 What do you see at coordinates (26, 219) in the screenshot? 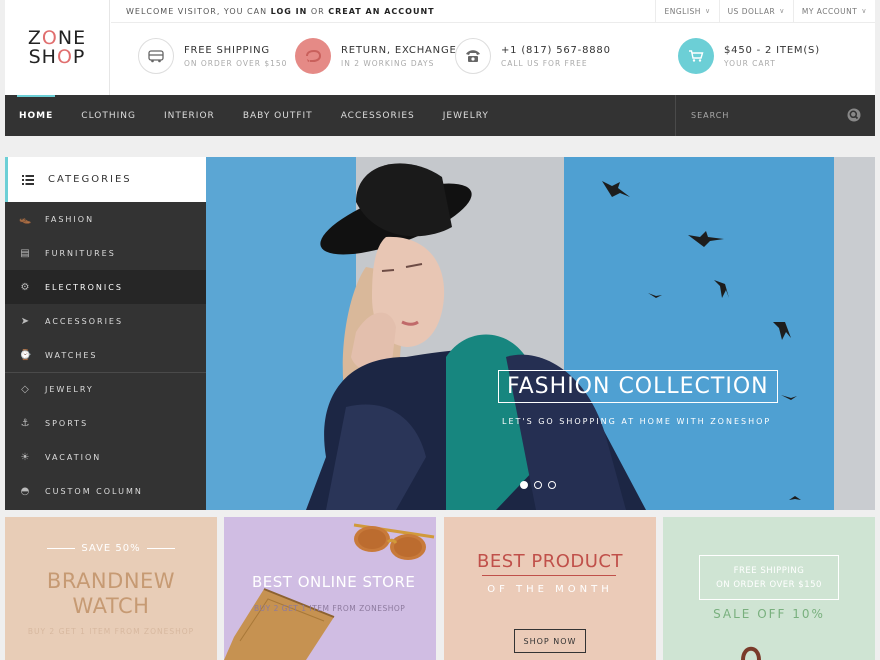
I see `shoe-icon: 👞` at bounding box center [26, 219].